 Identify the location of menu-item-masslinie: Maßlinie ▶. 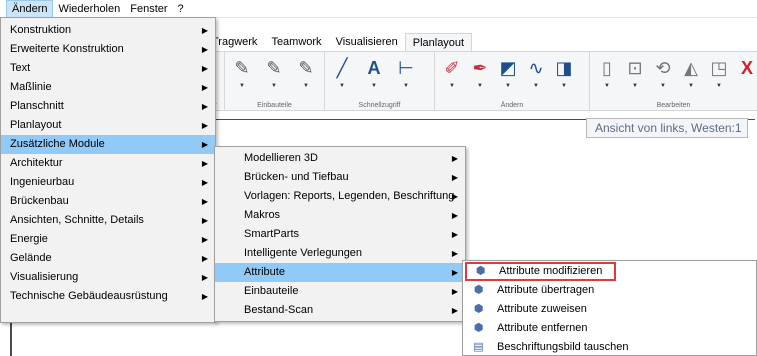
(108, 87).